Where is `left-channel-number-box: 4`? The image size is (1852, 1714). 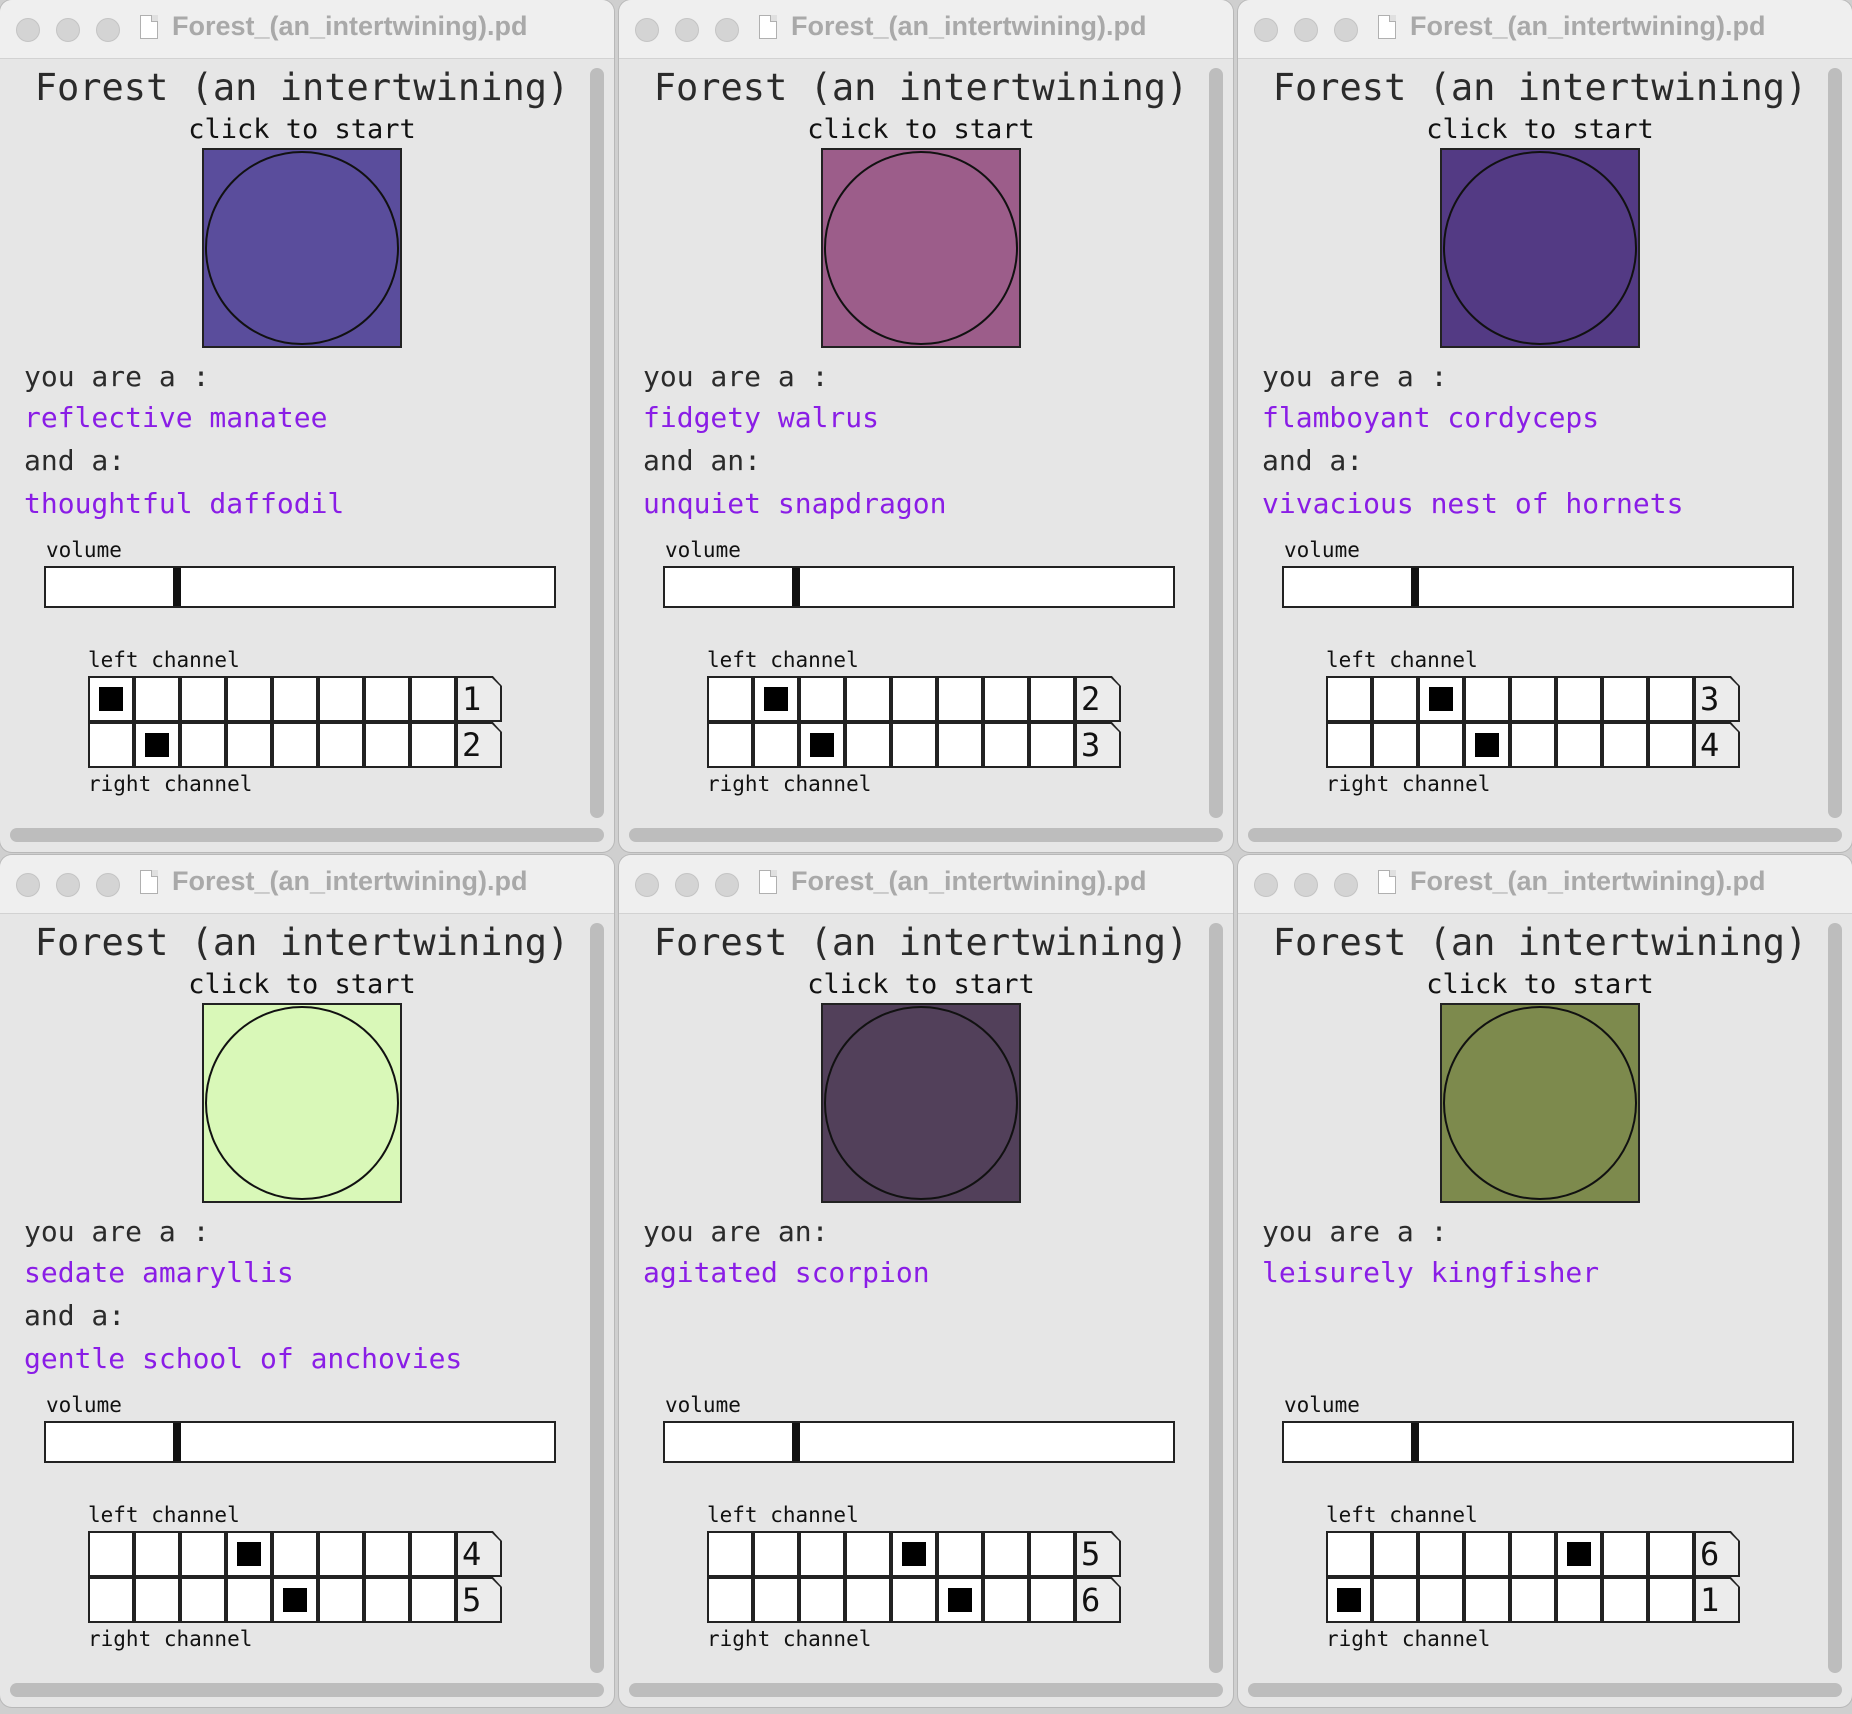 left-channel-number-box: 4 is located at coordinates (479, 1554).